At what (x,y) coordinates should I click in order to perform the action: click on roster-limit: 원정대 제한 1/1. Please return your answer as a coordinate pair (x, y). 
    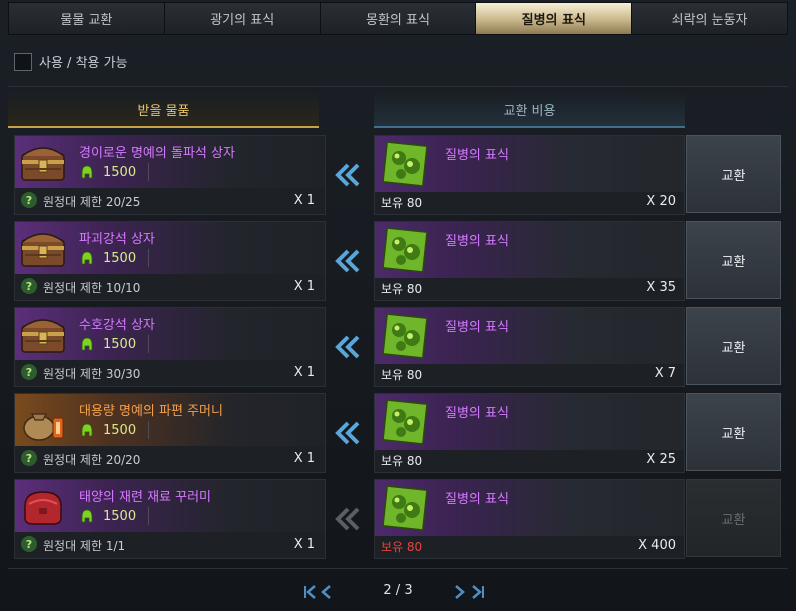
    Looking at the image, I should click on (84, 546).